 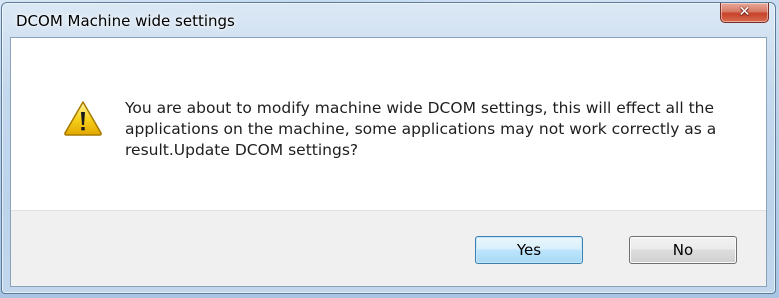 I want to click on no-button-label: No, so click(x=683, y=250).